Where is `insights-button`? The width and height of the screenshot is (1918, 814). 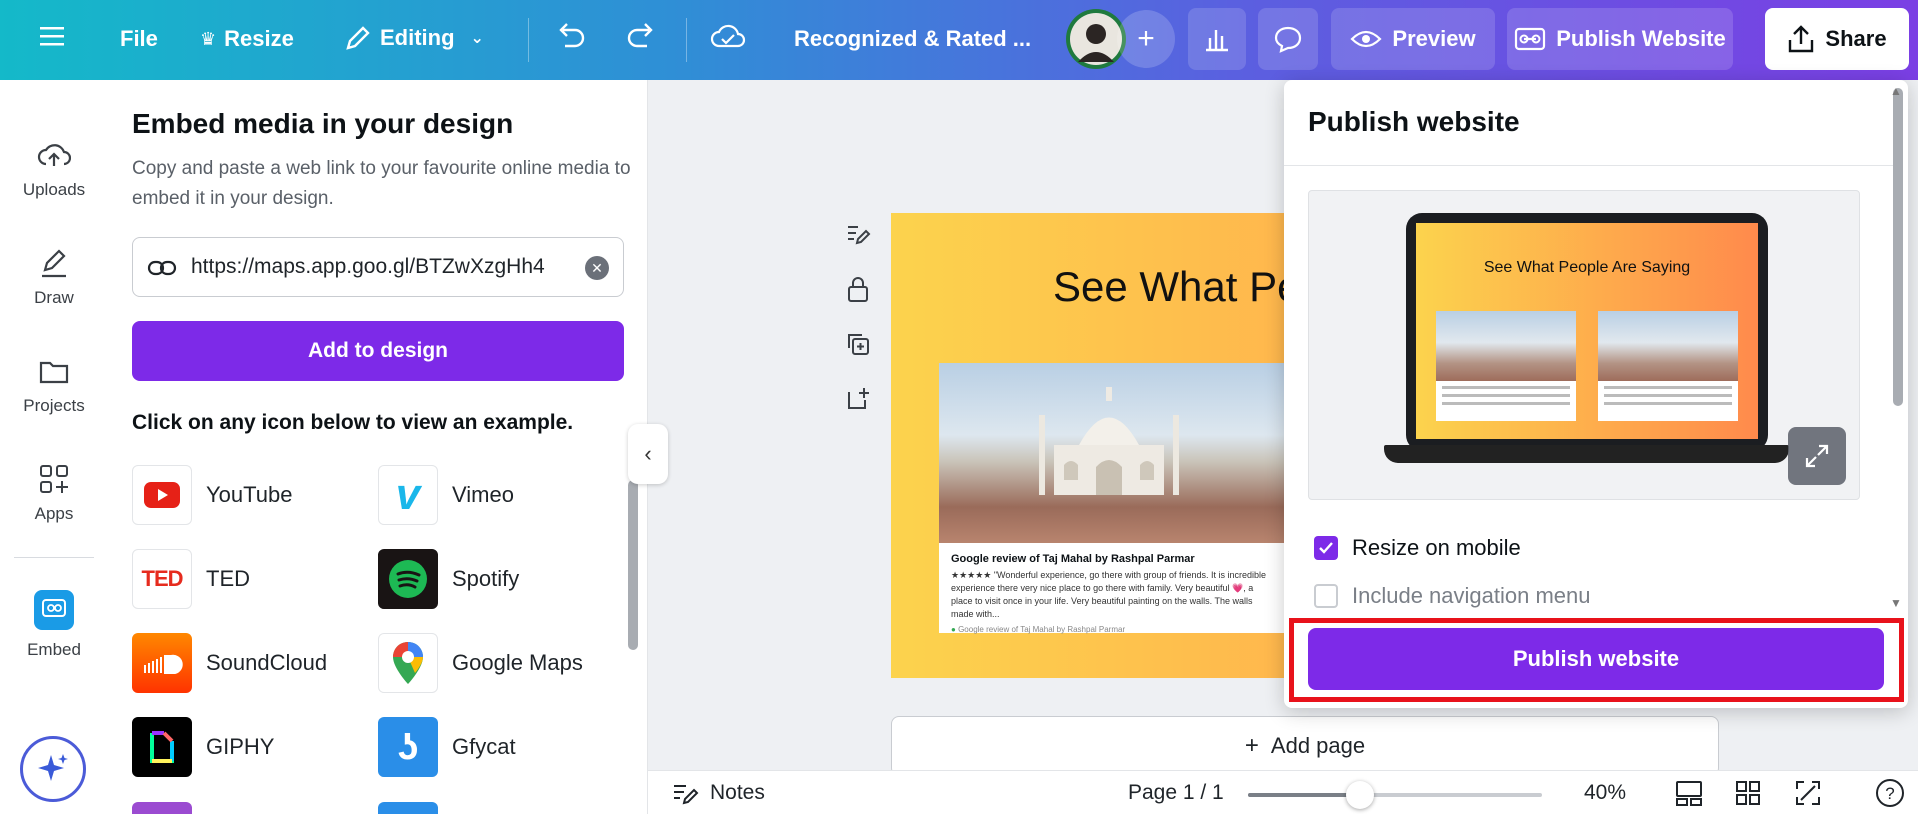 insights-button is located at coordinates (1217, 39).